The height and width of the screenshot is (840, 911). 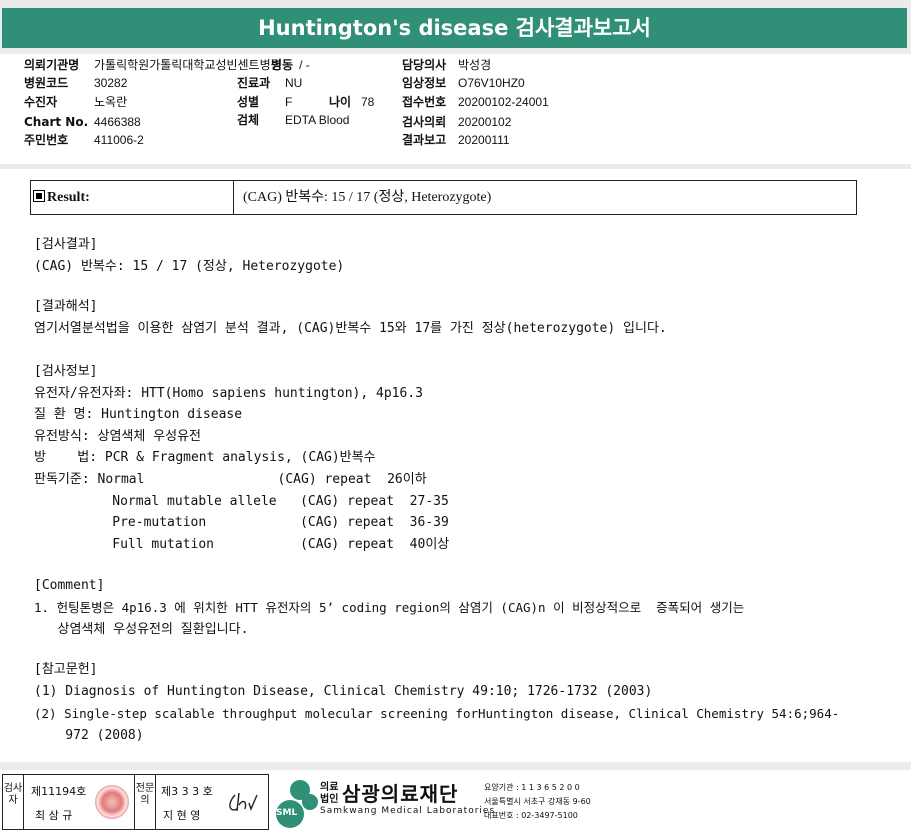 I want to click on info-age: 나이 78, so click(x=352, y=102).